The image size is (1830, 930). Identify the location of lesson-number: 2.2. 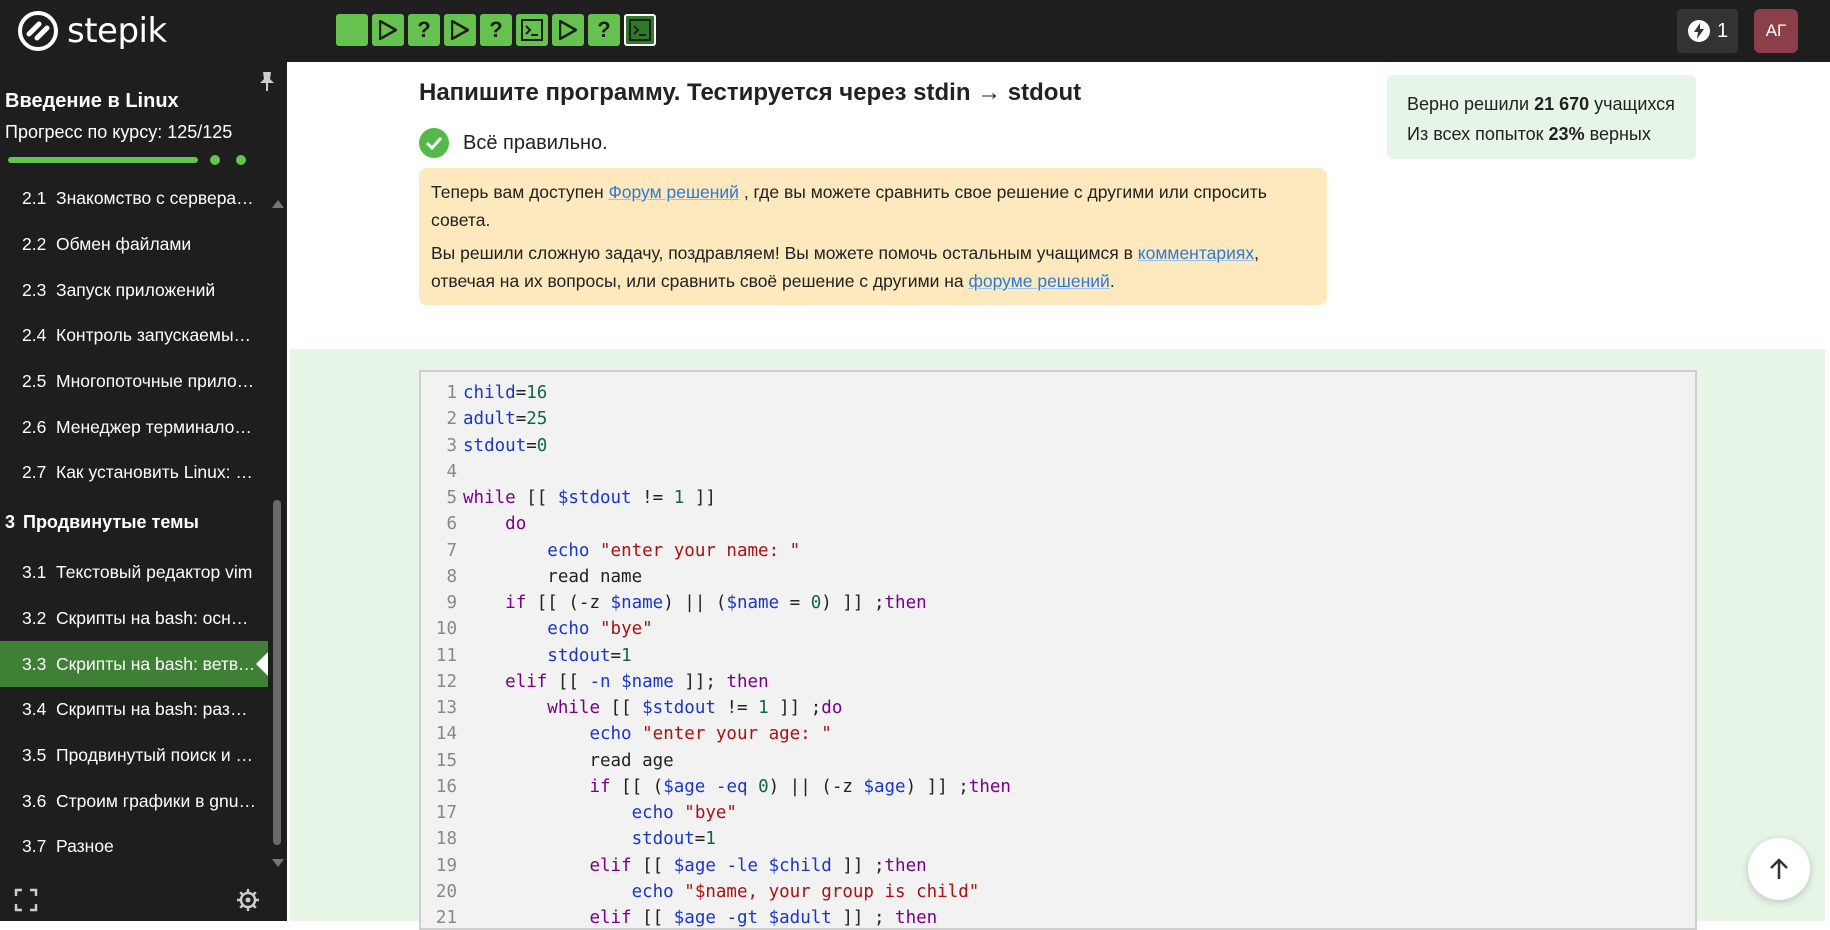
(34, 244).